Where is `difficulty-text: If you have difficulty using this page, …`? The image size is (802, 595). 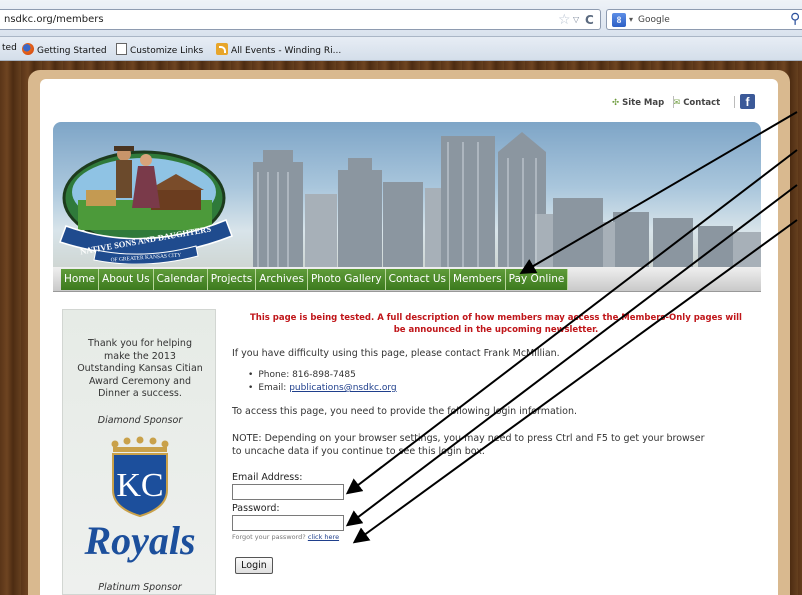 difficulty-text: If you have difficulty using this page, … is located at coordinates (396, 353).